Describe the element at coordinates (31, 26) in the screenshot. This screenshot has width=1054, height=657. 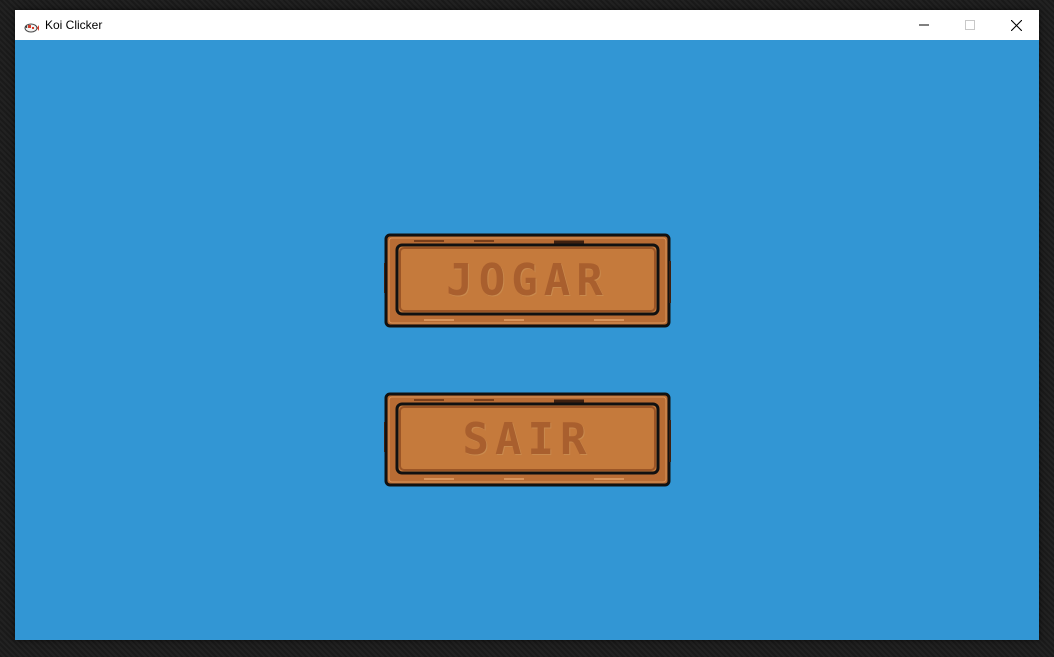
I see `koi-fish-icon` at that location.